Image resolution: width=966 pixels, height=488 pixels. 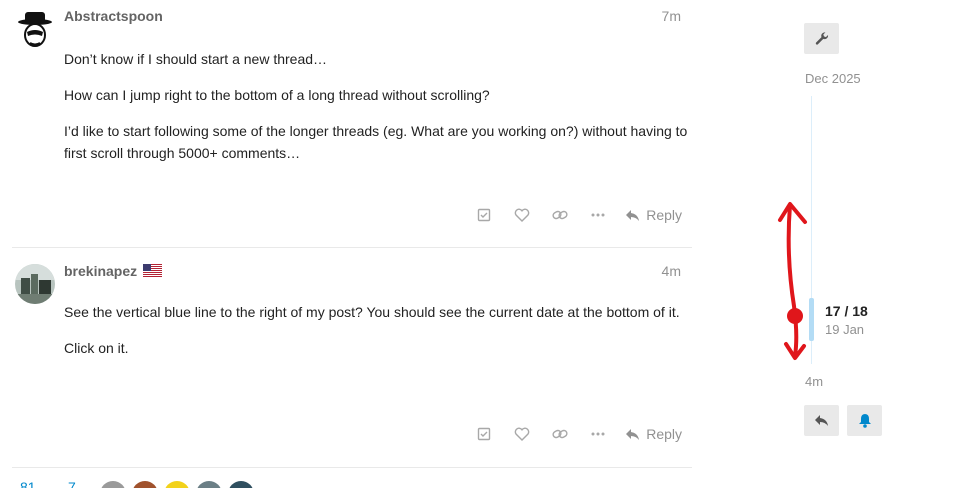 I want to click on post-username: Abstractspoon, so click(x=113, y=16).